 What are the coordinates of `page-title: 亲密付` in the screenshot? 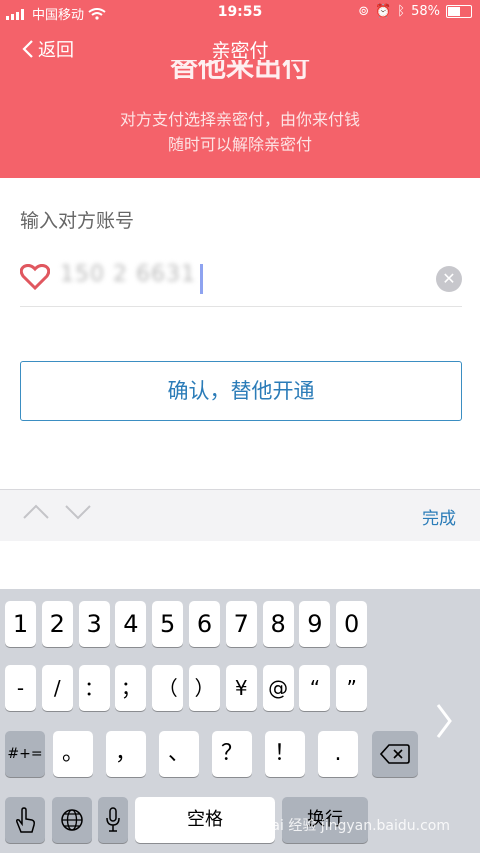 It's located at (240, 51).